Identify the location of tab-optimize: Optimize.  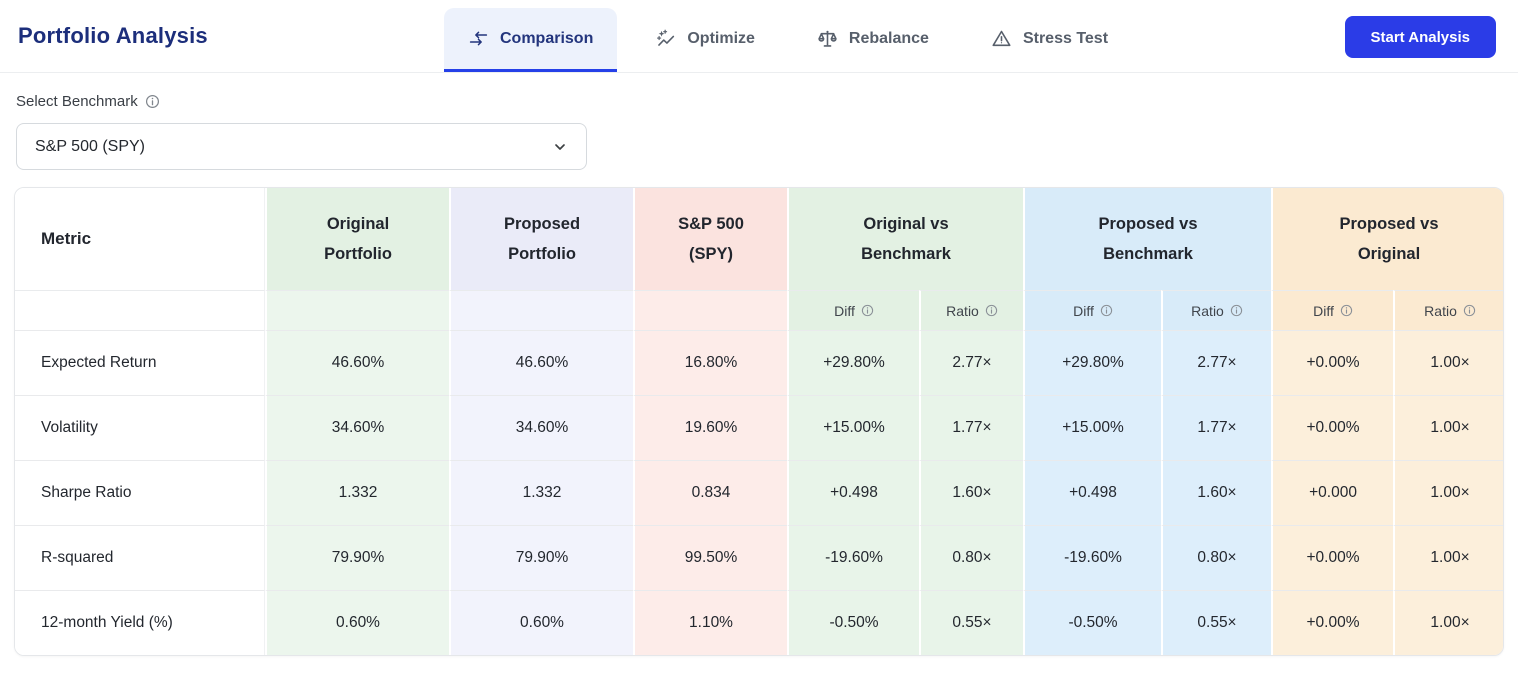
(705, 40).